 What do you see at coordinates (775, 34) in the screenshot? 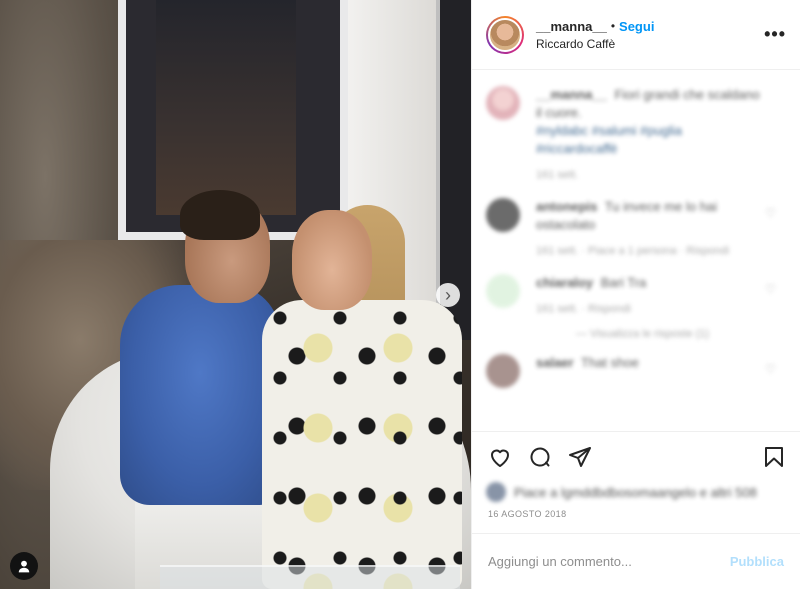
I see `more-horizontal-icon: •••` at bounding box center [775, 34].